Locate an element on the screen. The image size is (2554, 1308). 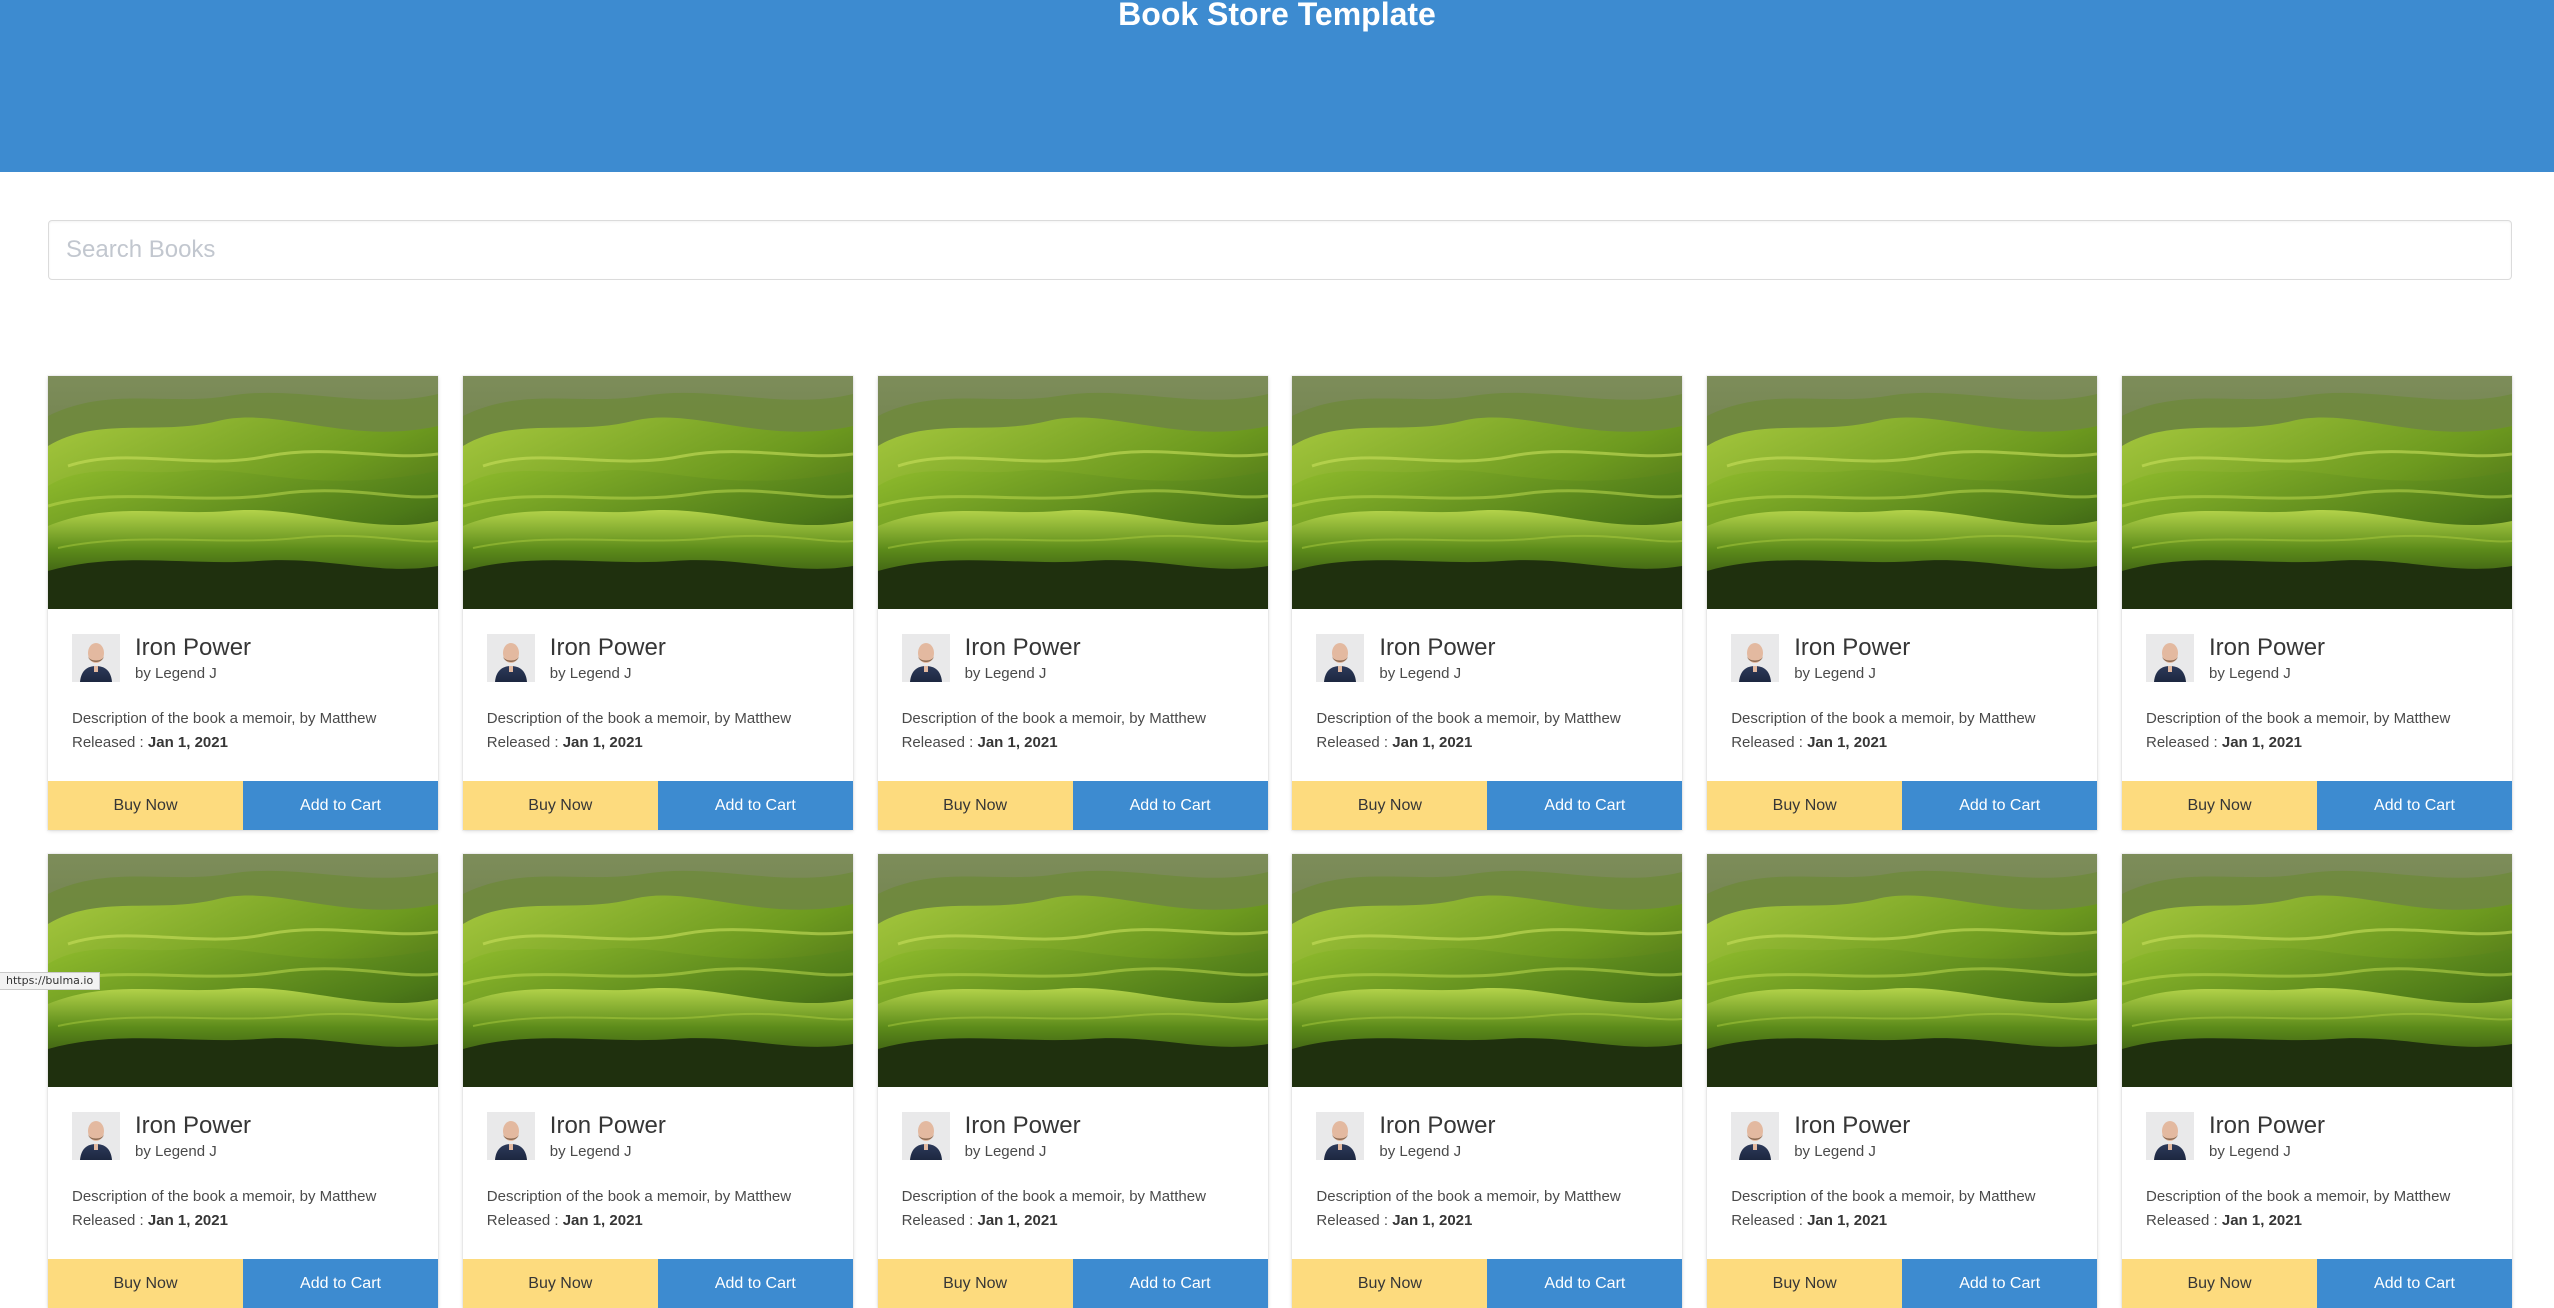
search-input is located at coordinates (1280, 250).